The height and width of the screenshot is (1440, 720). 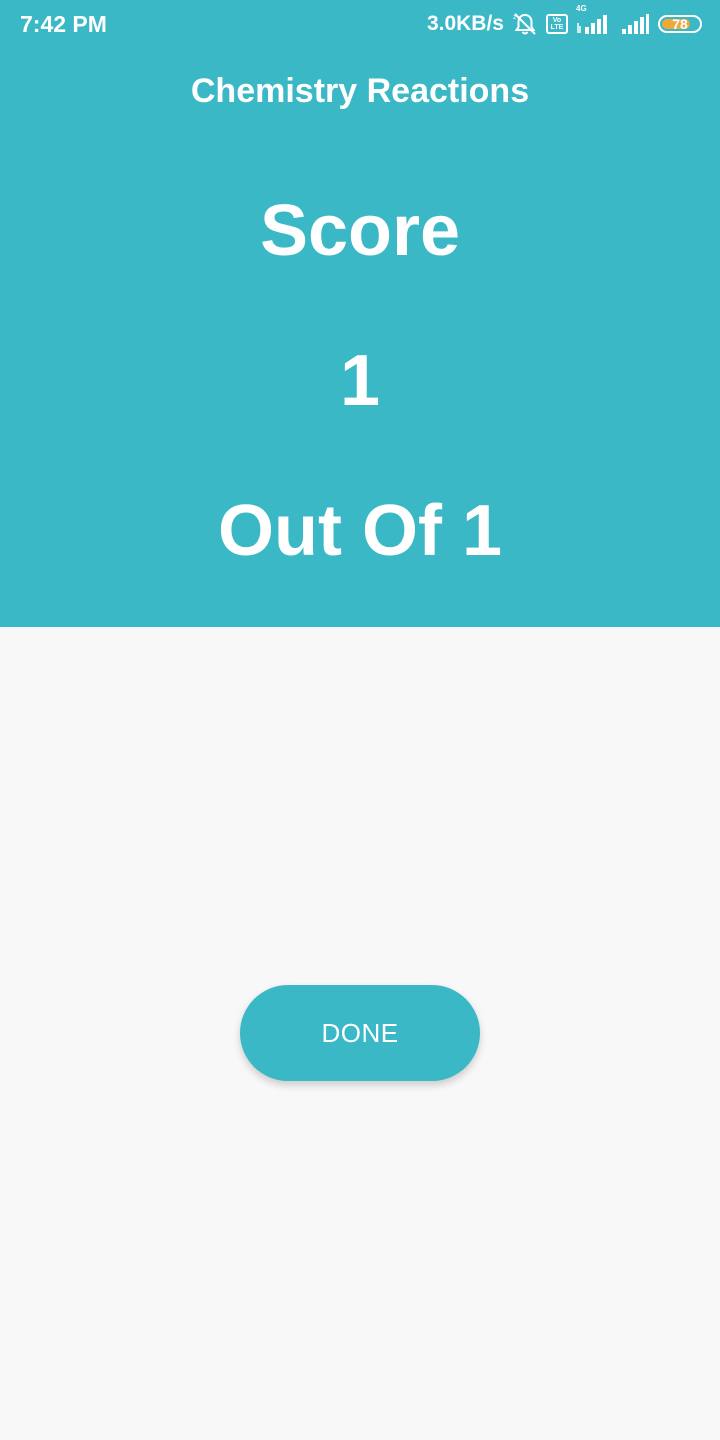 I want to click on battery-icon: 78, so click(x=680, y=24).